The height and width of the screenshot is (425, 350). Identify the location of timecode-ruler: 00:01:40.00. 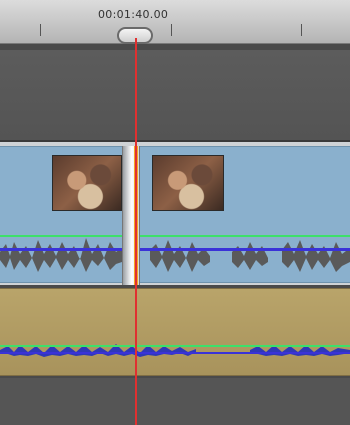
(175, 22).